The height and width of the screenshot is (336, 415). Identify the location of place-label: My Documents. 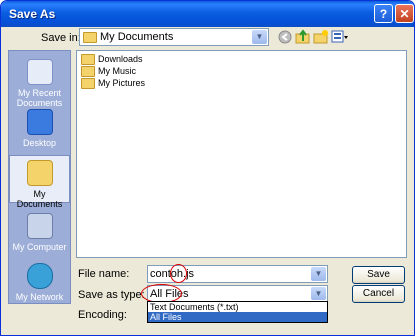
(39, 199).